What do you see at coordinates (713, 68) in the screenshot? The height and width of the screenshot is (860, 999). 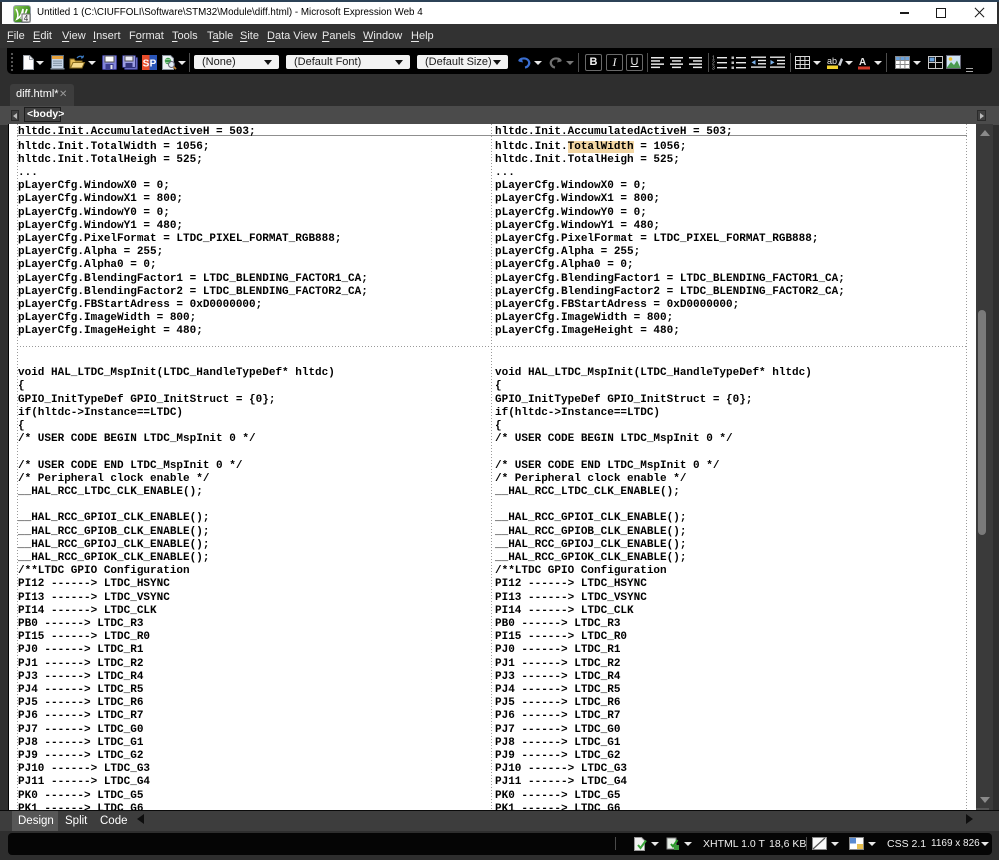 I see `svg-text: 3` at bounding box center [713, 68].